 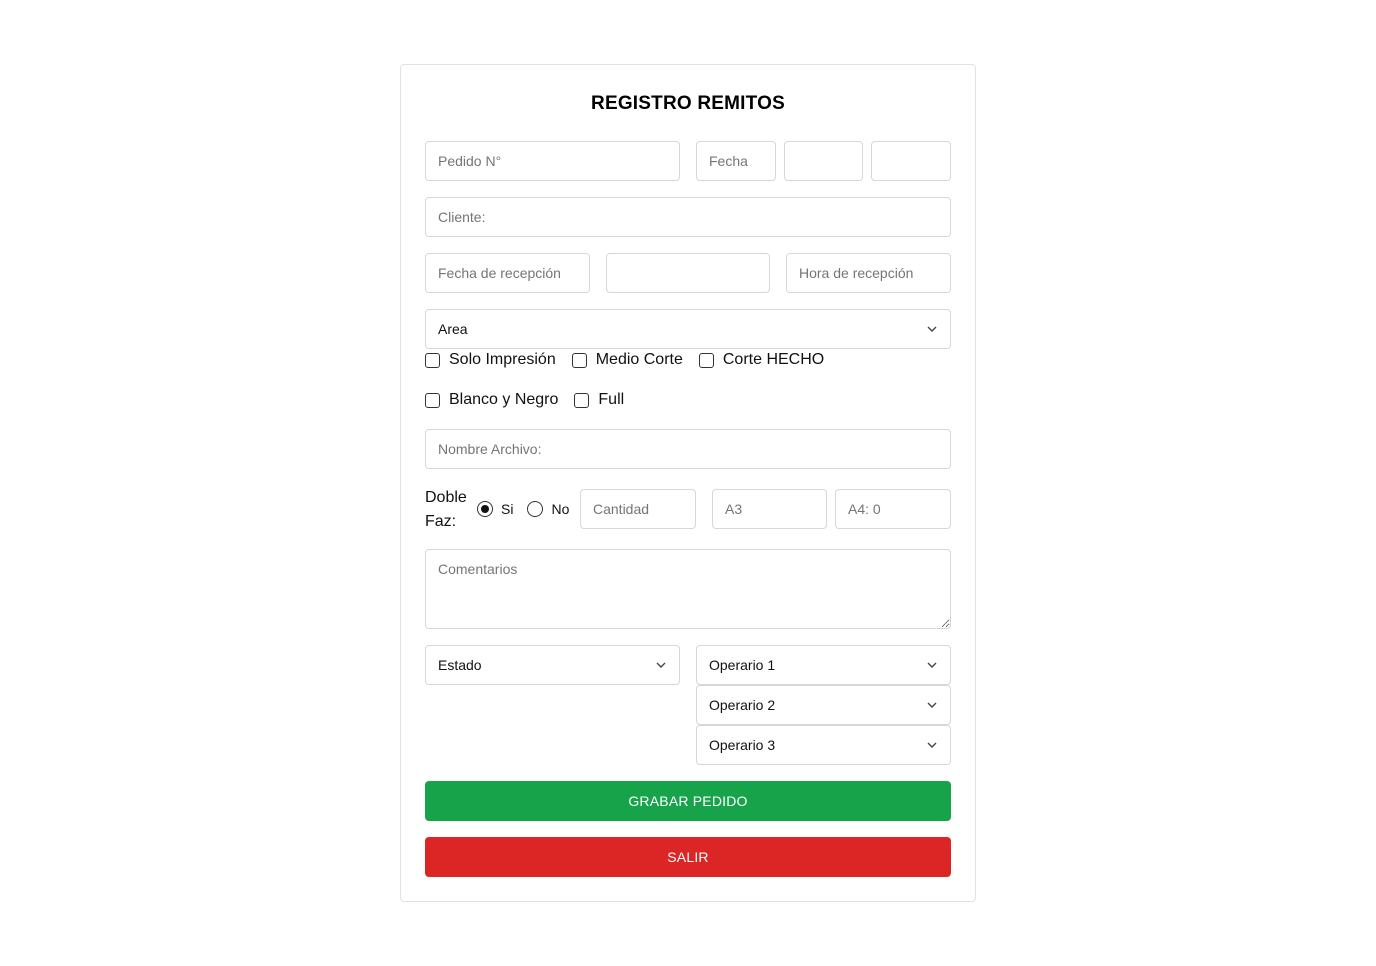 What do you see at coordinates (453, 329) in the screenshot?
I see `area-select-value: Area` at bounding box center [453, 329].